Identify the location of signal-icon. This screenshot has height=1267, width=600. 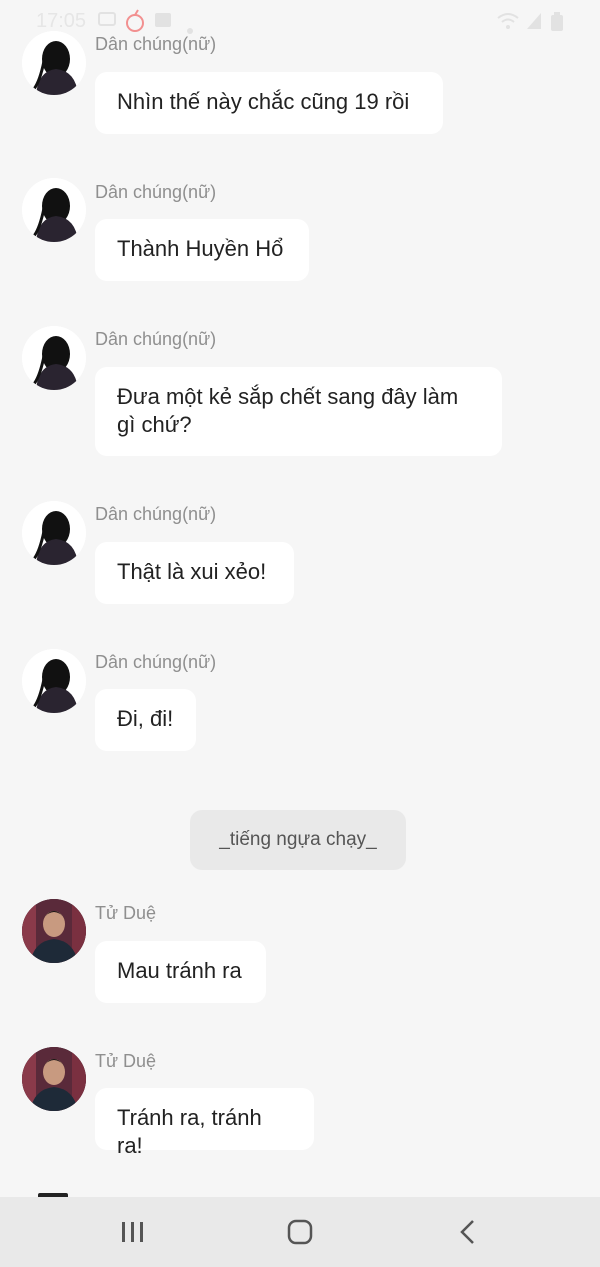
(534, 23).